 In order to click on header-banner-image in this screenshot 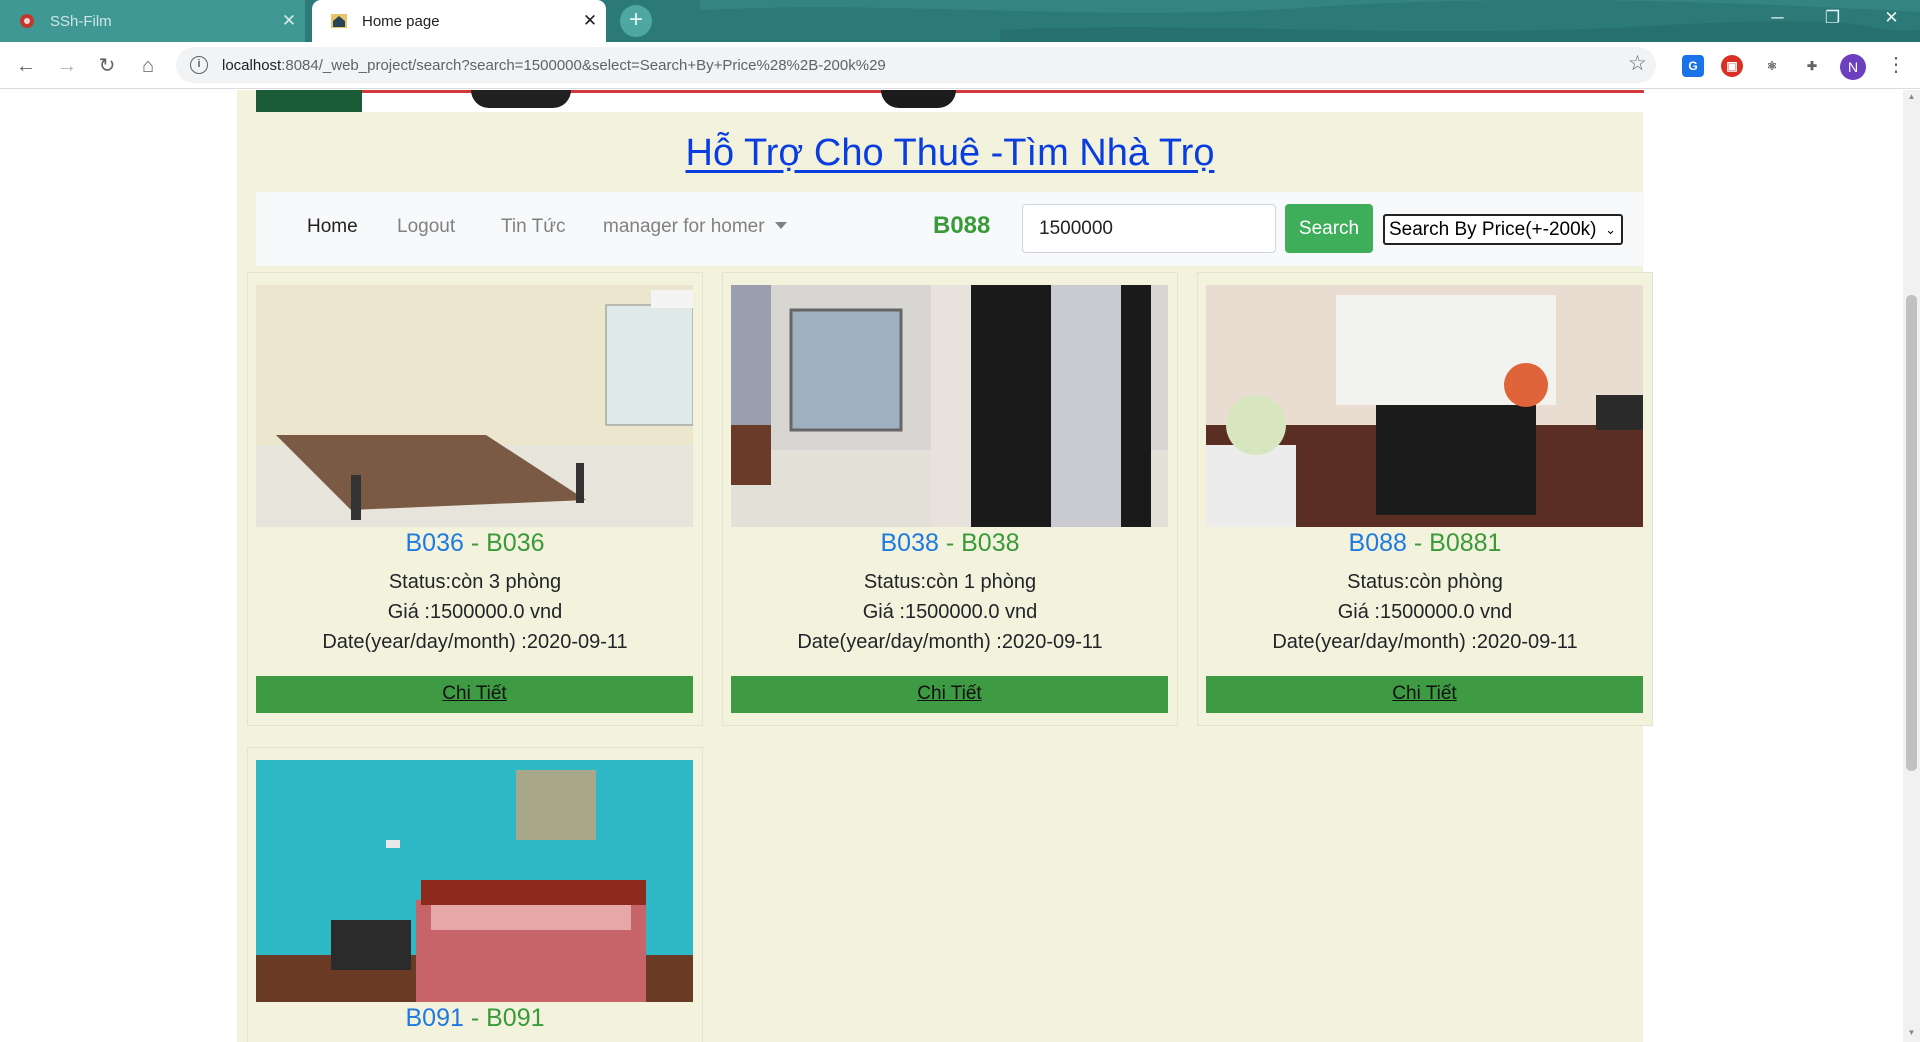, I will do `click(950, 101)`.